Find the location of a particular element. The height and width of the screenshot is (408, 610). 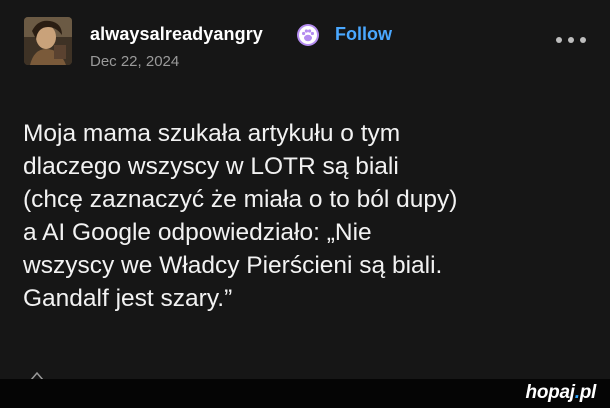

username: alwaysalreadyangry is located at coordinates (176, 34).